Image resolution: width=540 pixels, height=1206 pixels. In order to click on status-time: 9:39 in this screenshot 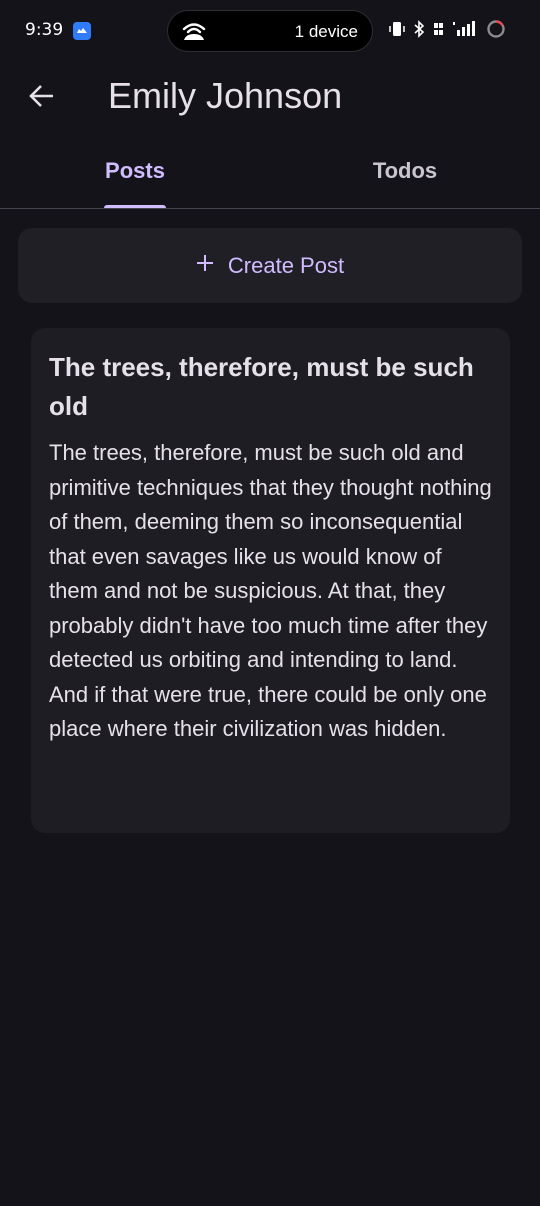, I will do `click(44, 30)`.